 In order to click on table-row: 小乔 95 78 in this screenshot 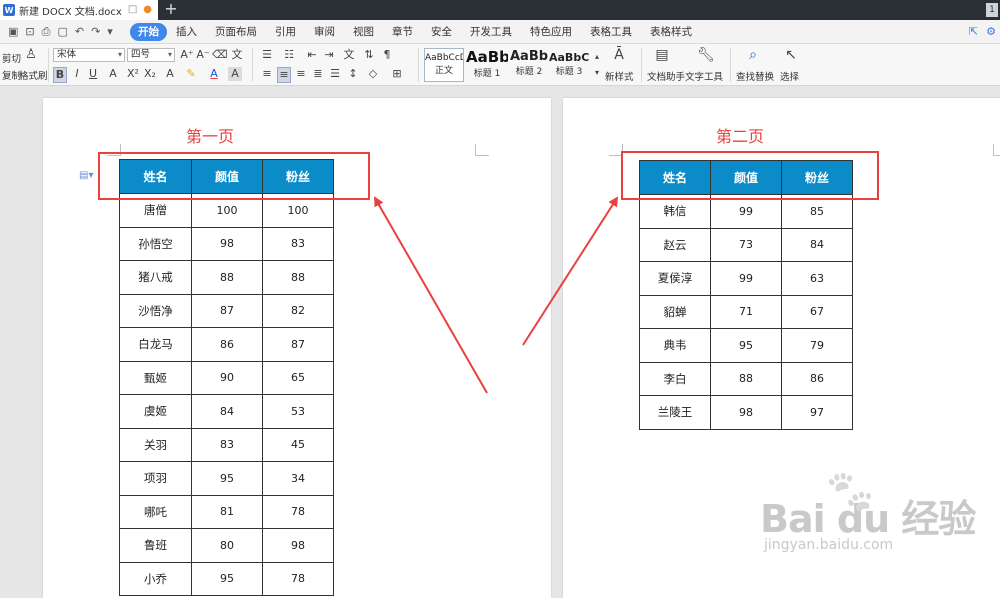, I will do `click(226, 578)`.